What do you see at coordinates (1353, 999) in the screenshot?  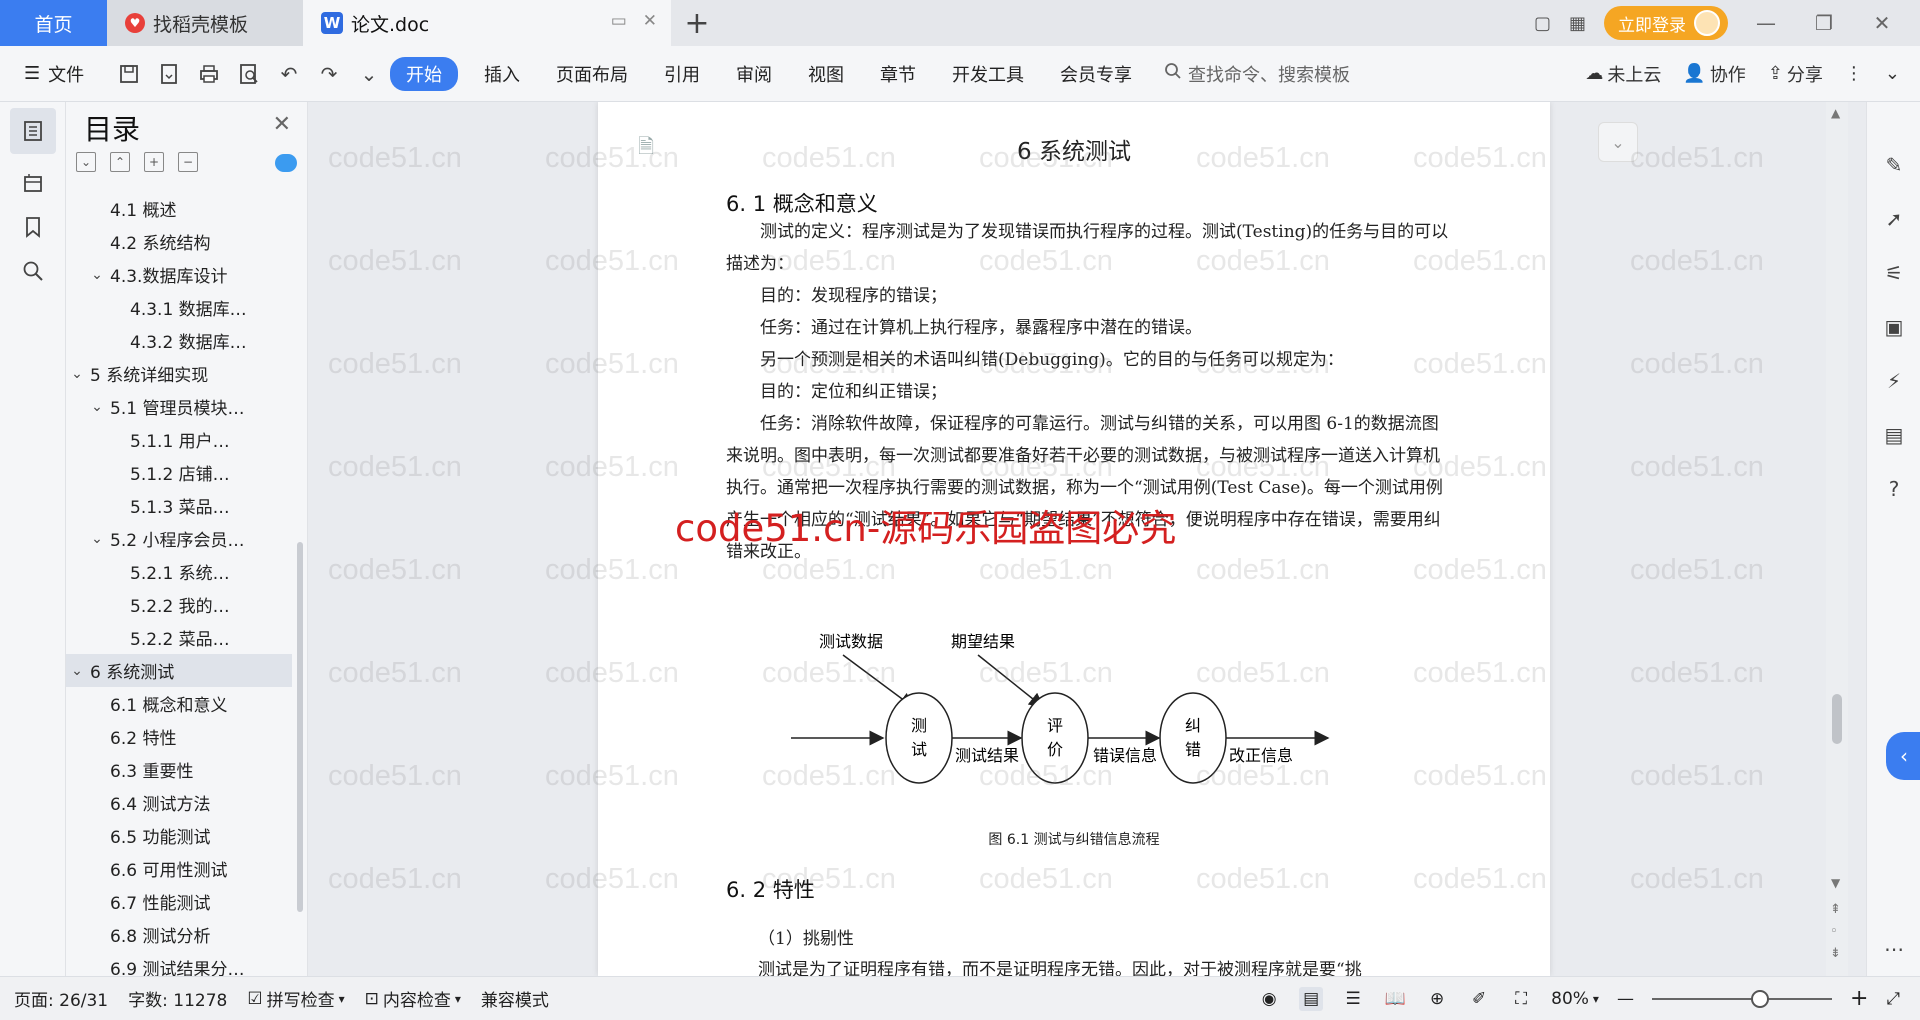 I see `outline-view-icon: ☰` at bounding box center [1353, 999].